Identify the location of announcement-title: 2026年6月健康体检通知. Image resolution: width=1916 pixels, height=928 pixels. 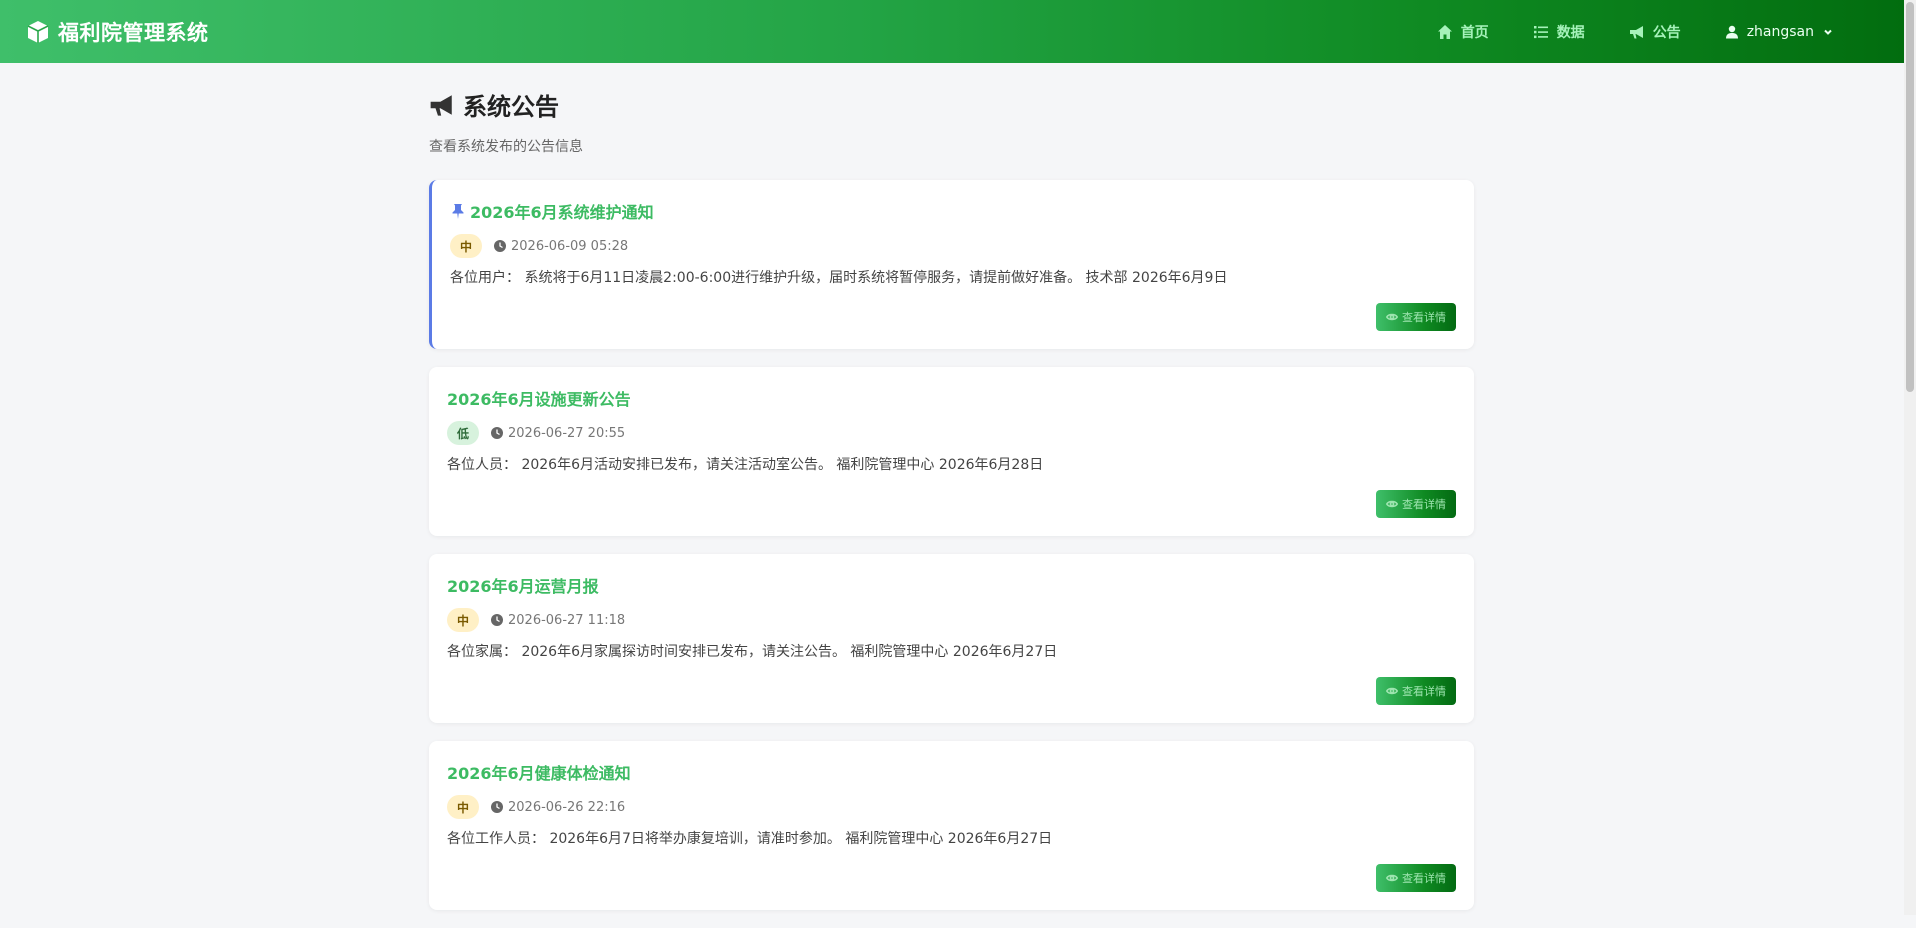
(951, 772).